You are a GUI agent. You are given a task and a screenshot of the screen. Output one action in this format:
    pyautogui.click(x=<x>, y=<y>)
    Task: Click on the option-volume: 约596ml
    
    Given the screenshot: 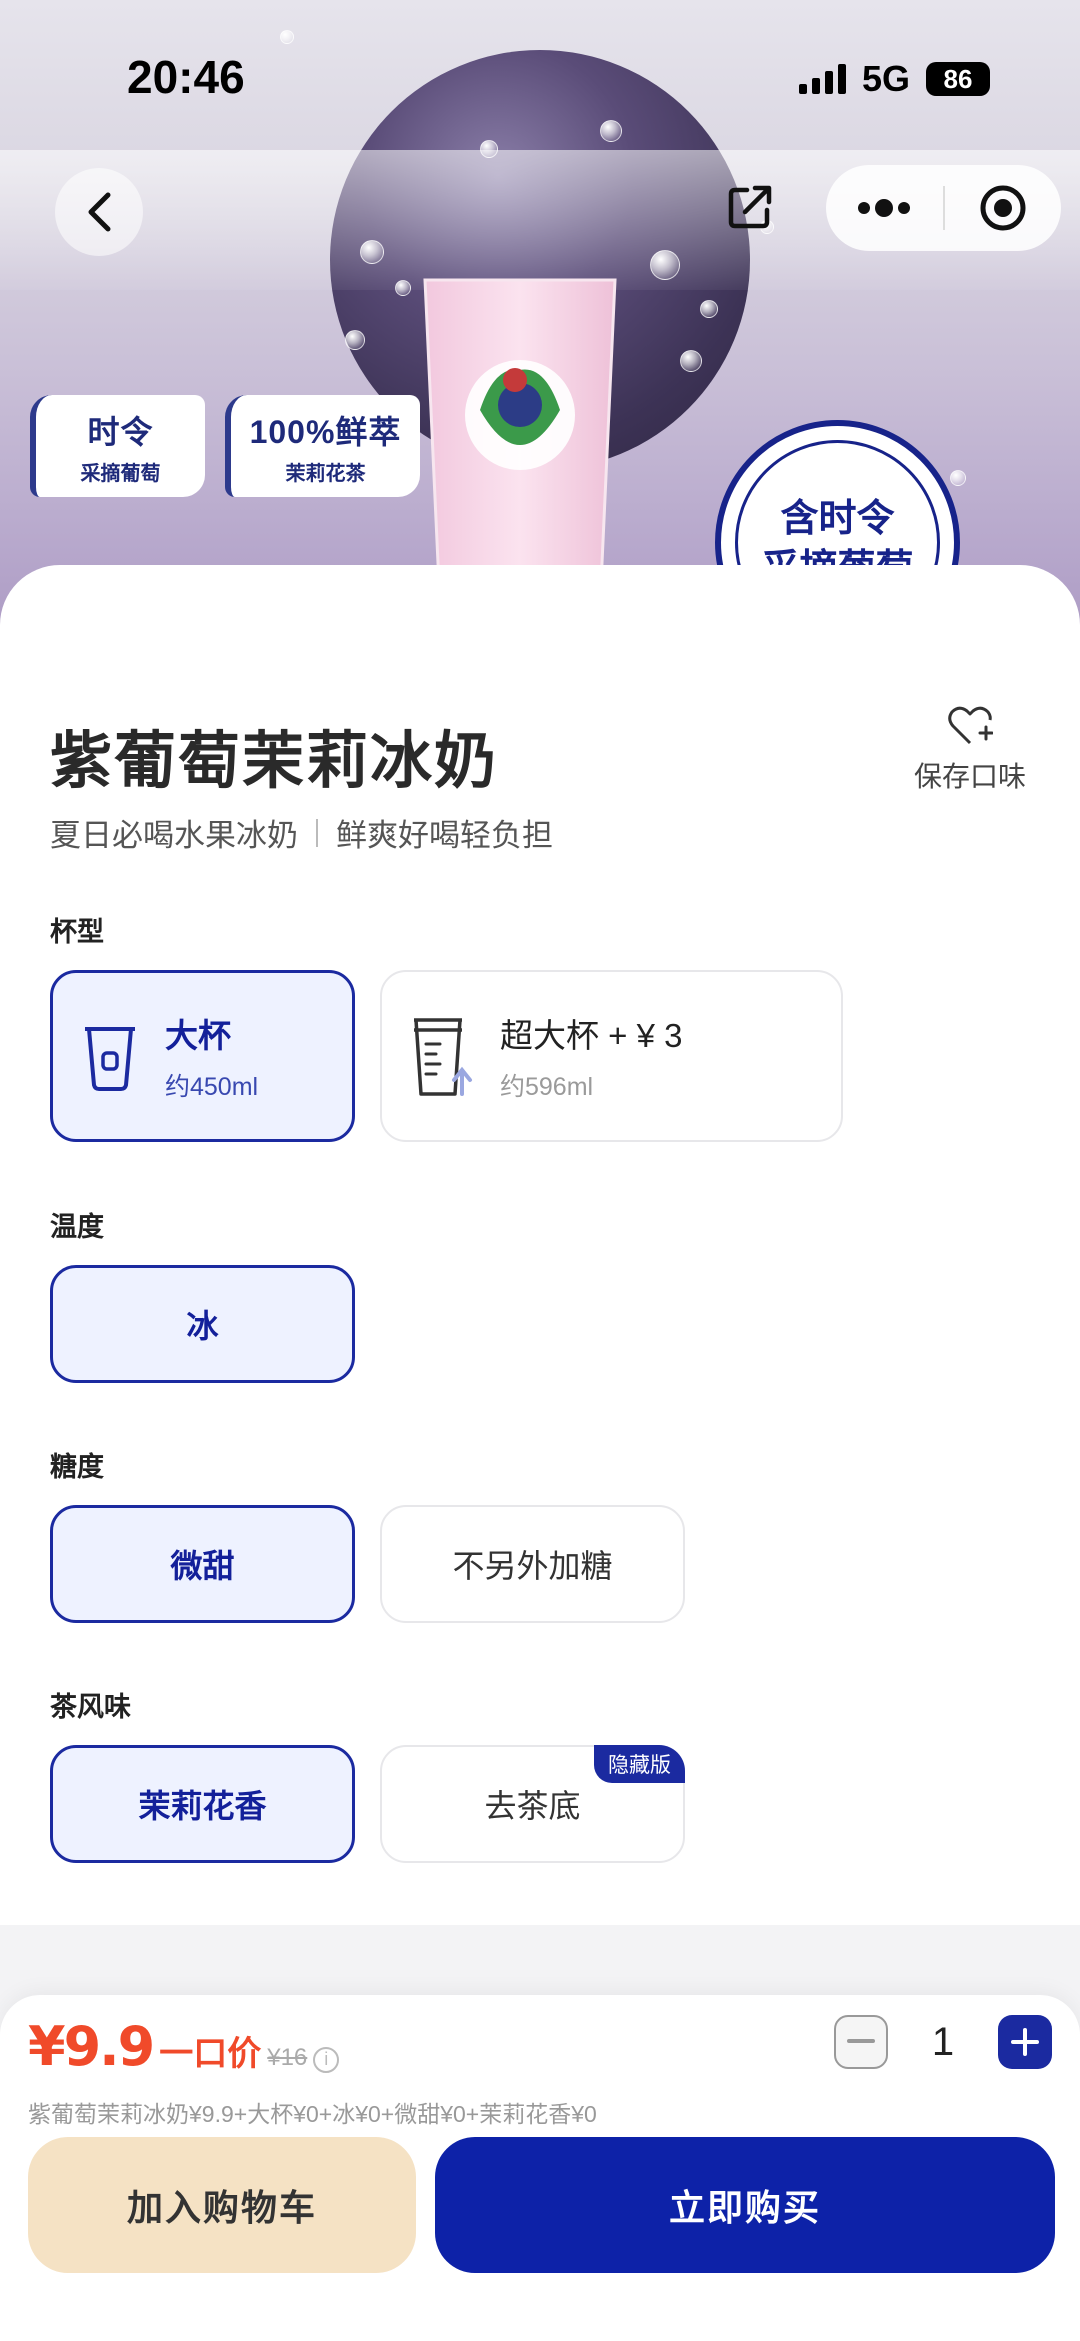 What is the action you would take?
    pyautogui.click(x=547, y=1087)
    